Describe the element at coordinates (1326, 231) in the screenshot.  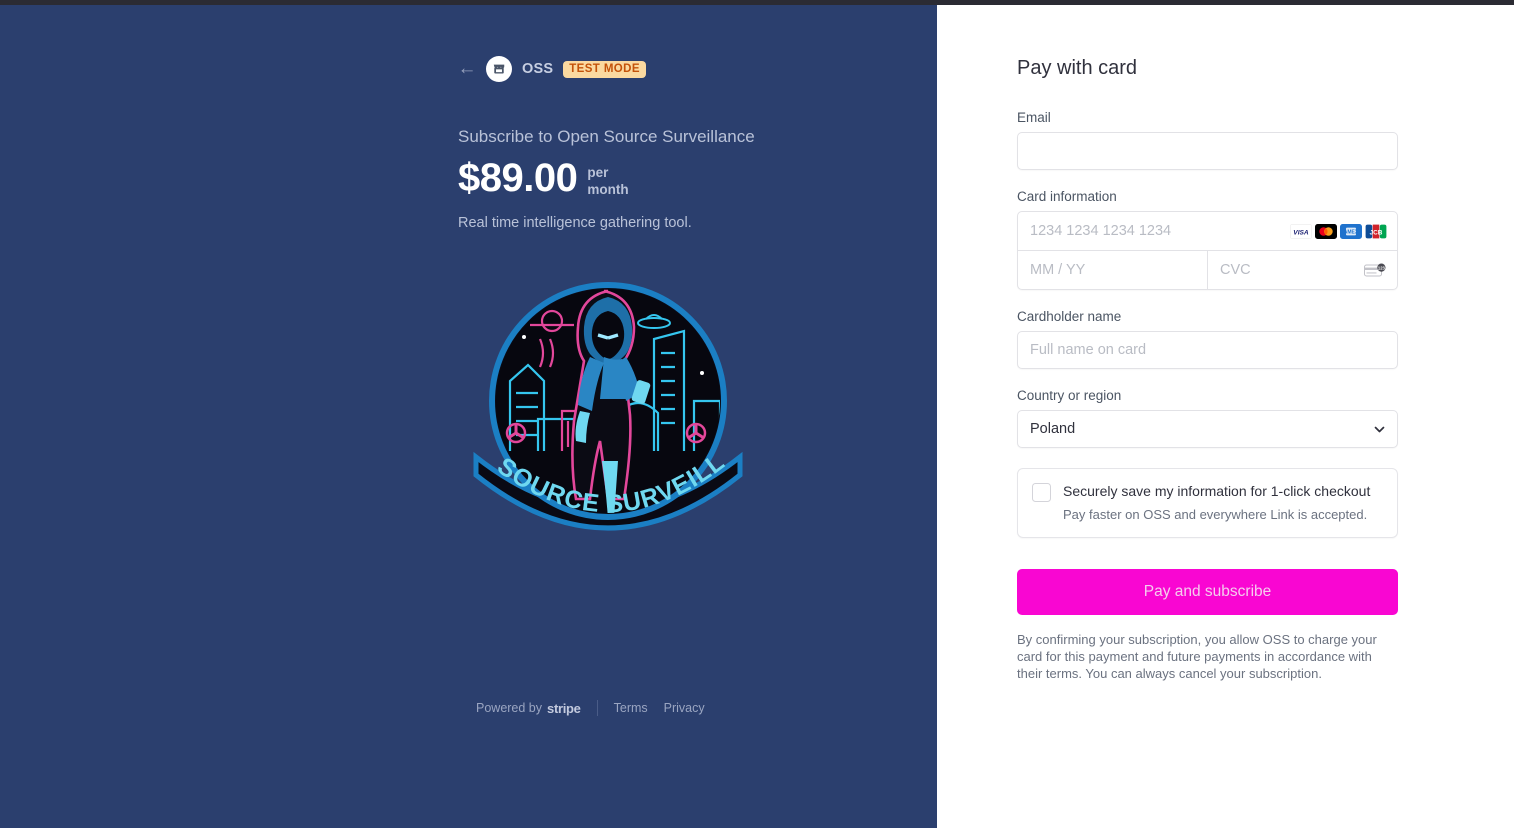
I see `mastercard-icon` at that location.